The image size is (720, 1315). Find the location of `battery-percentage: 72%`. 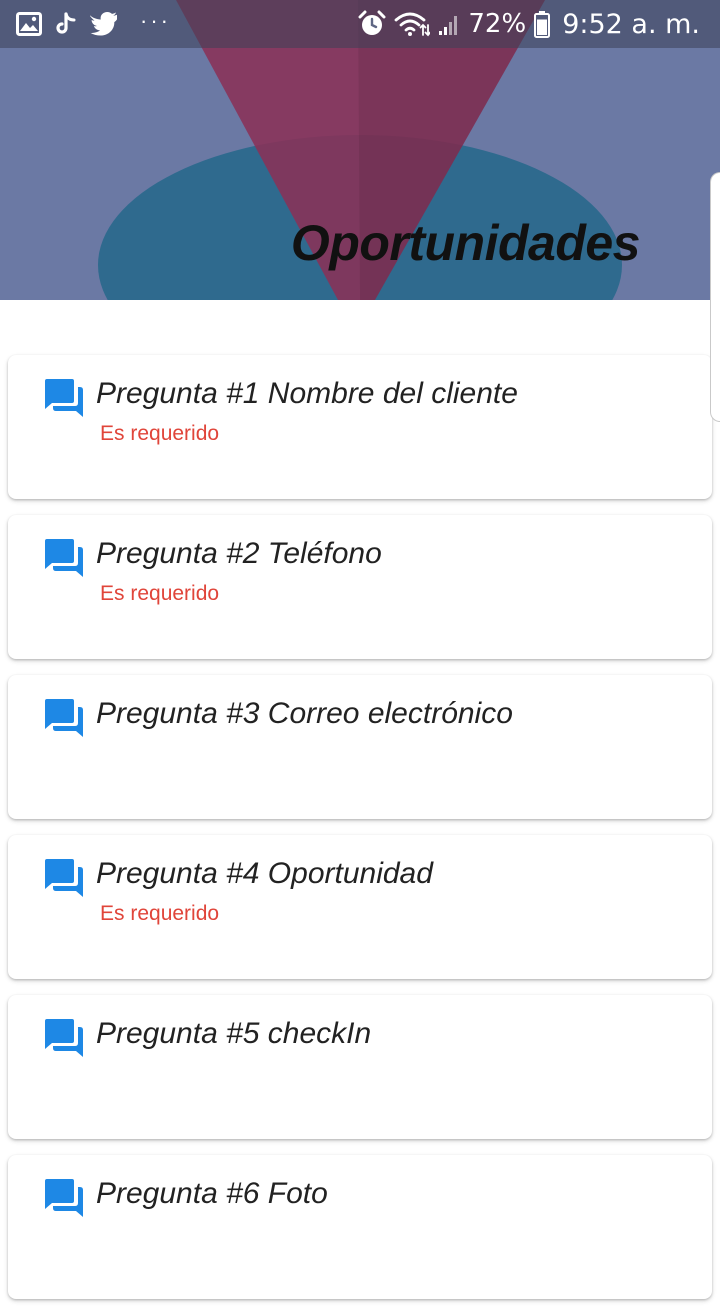

battery-percentage: 72% is located at coordinates (497, 24).